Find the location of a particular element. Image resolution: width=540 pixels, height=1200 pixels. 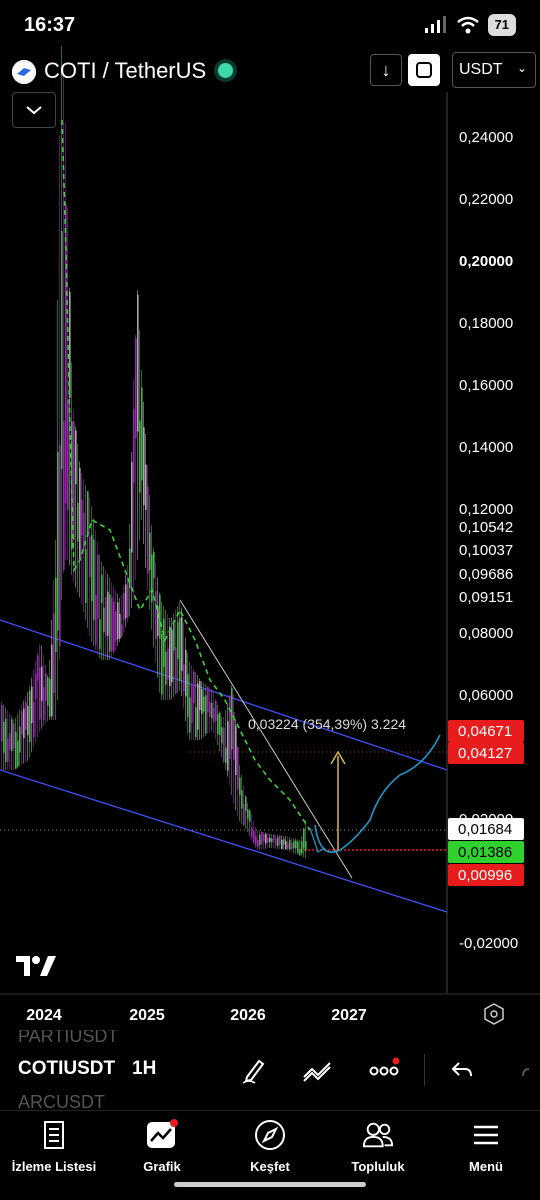

price-axis-label: 0,10542 is located at coordinates (486, 527).